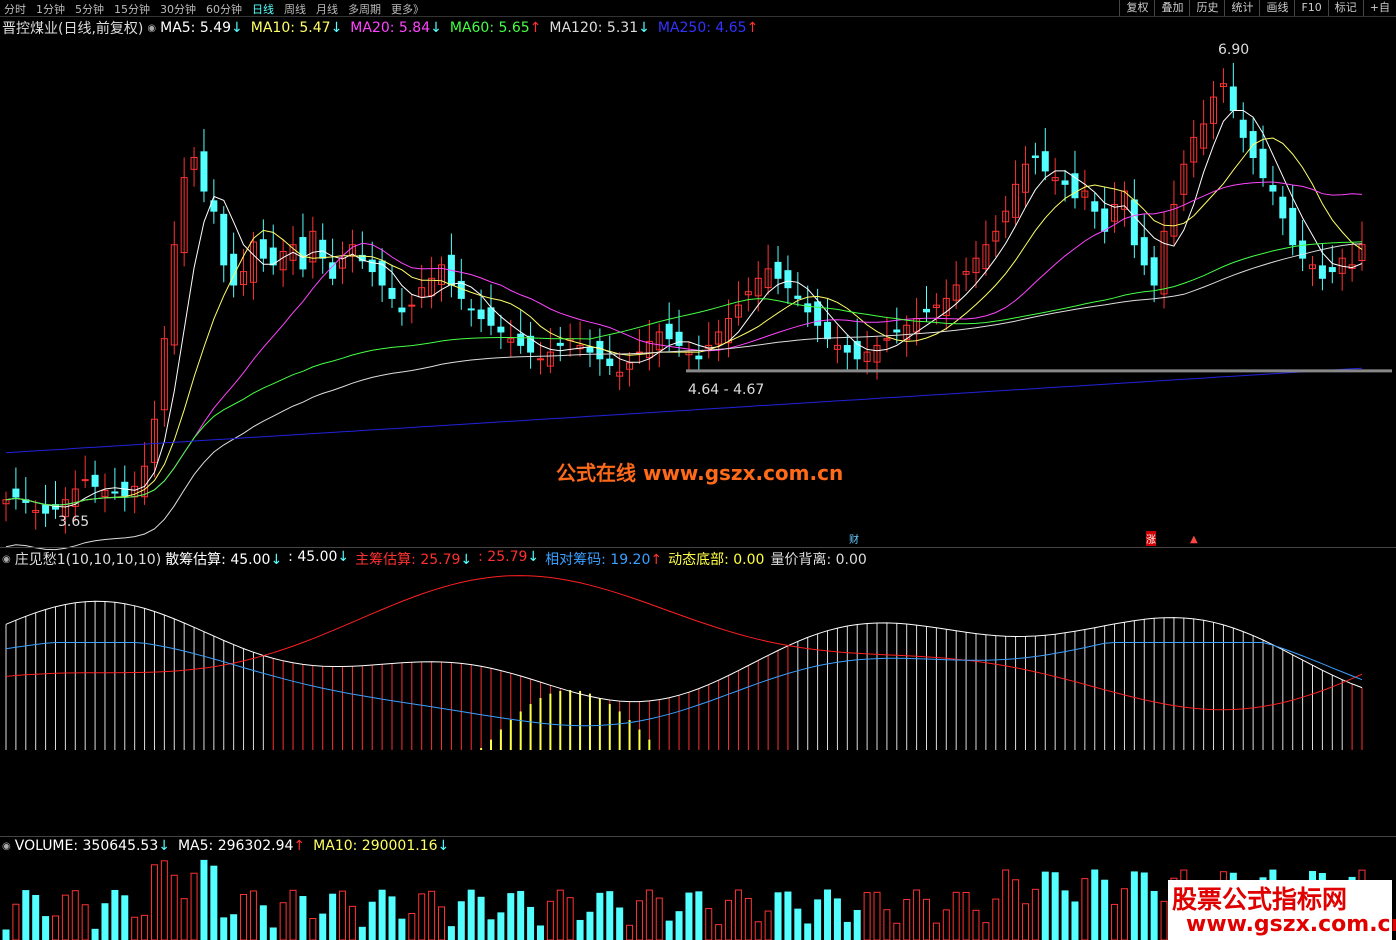 The height and width of the screenshot is (940, 1396). I want to click on indicator-value-3: : 25.79↓, so click(509, 557).